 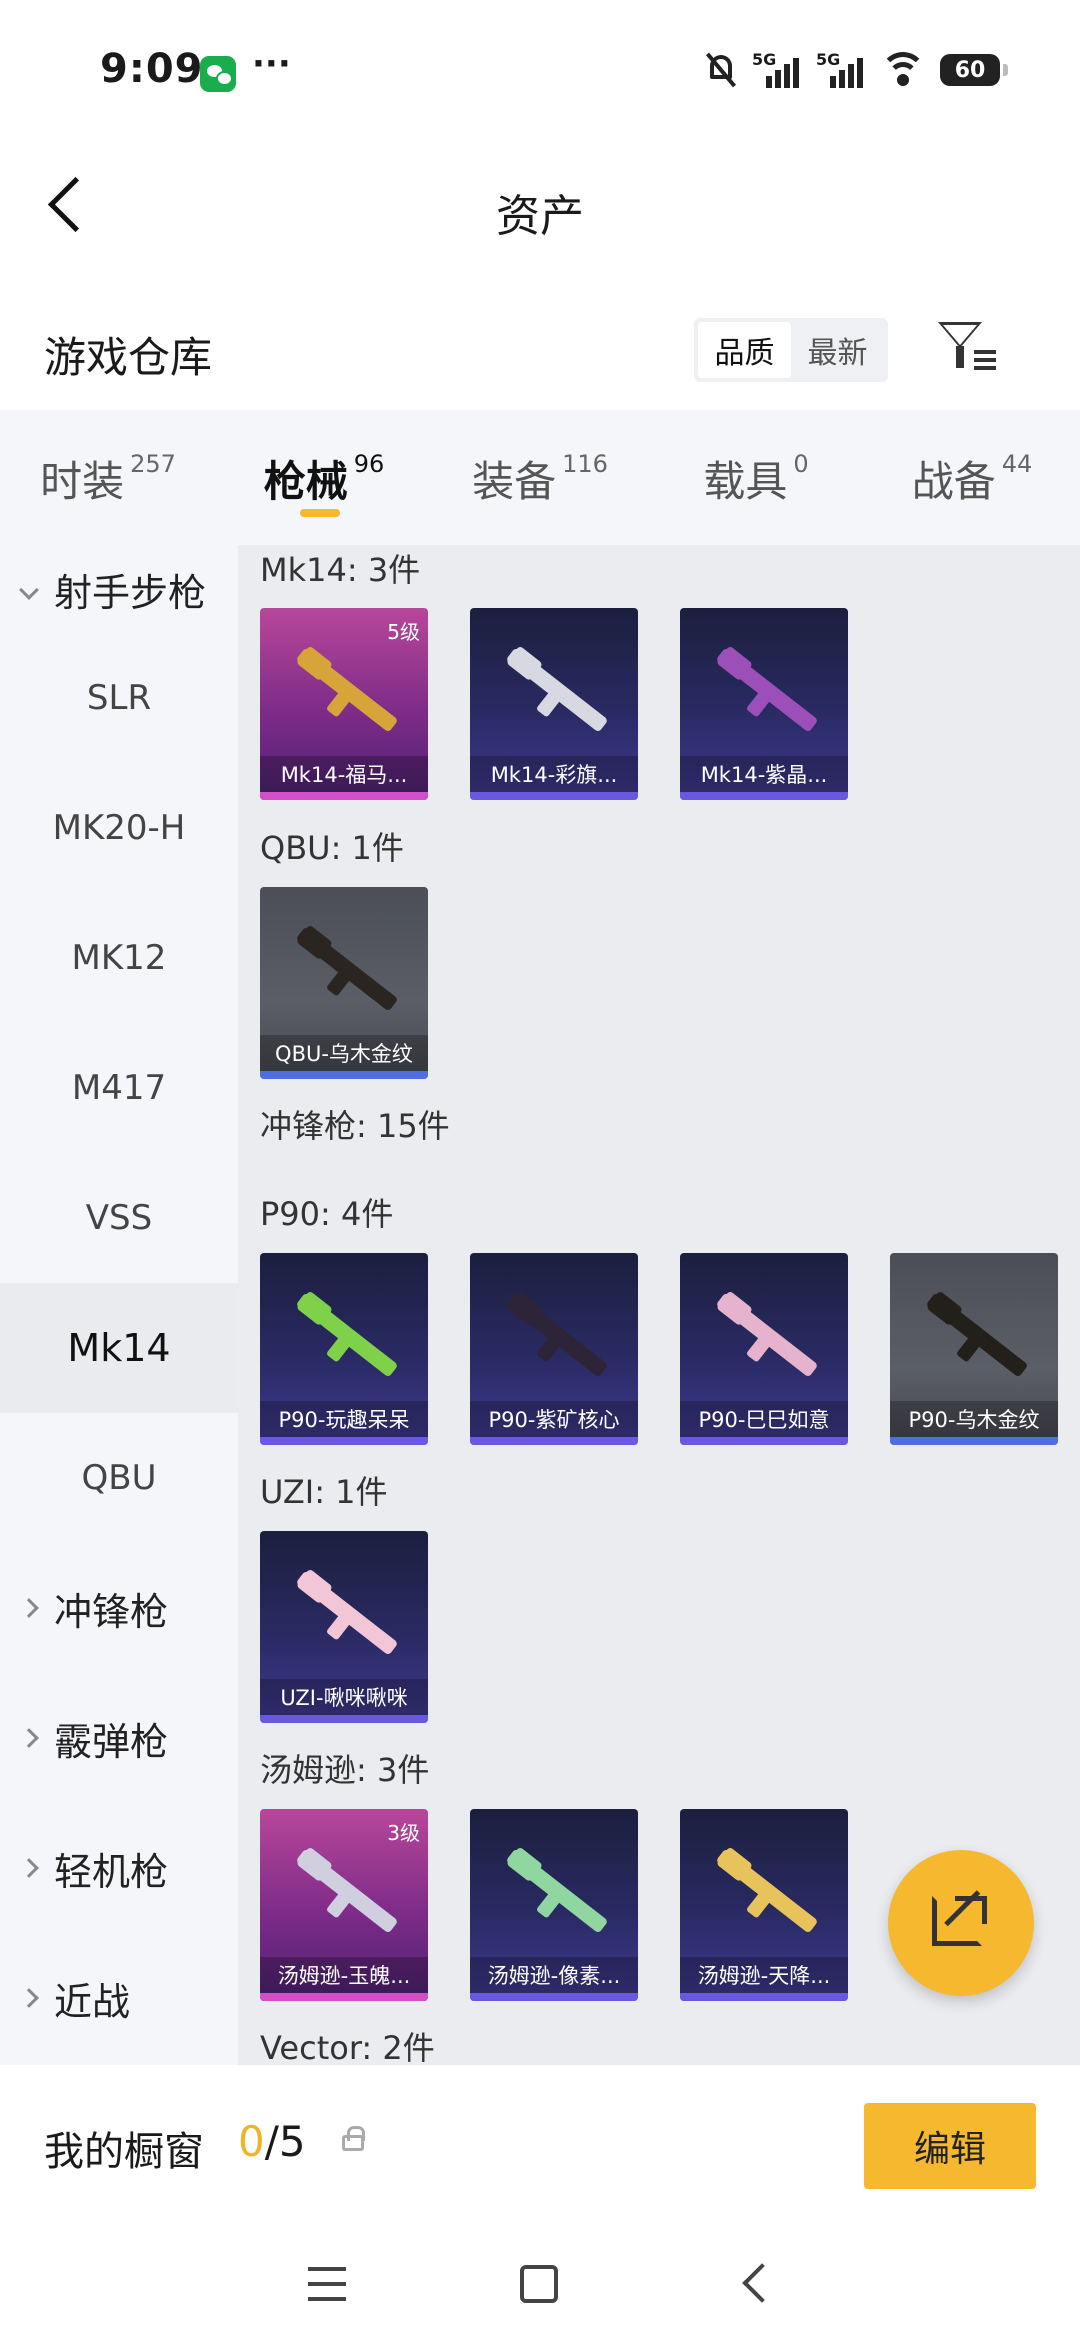 What do you see at coordinates (777, 70) in the screenshot?
I see `signal-icon: 5G` at bounding box center [777, 70].